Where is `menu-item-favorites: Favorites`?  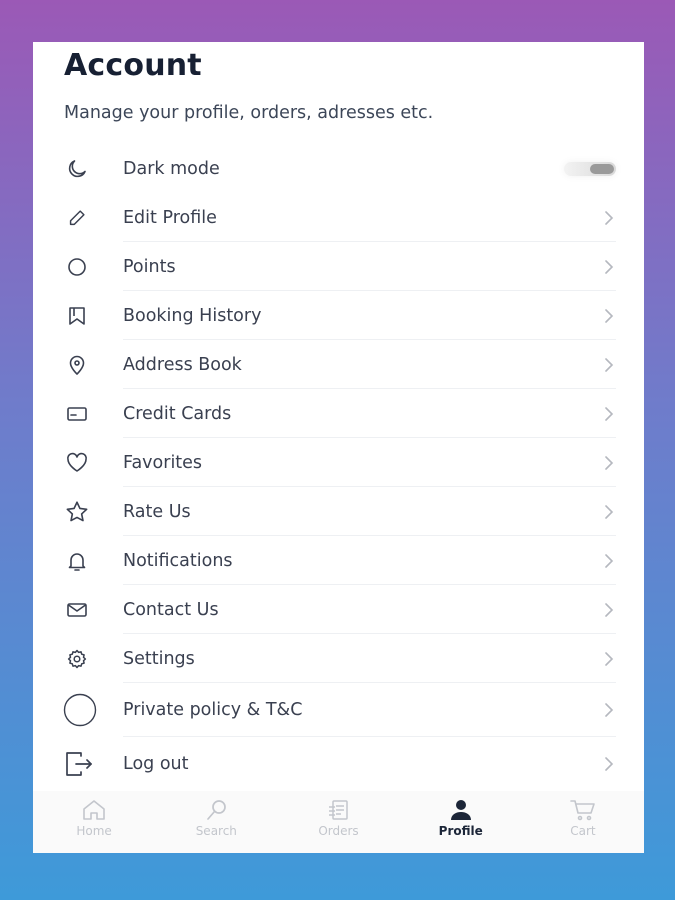 menu-item-favorites: Favorites is located at coordinates (338, 462).